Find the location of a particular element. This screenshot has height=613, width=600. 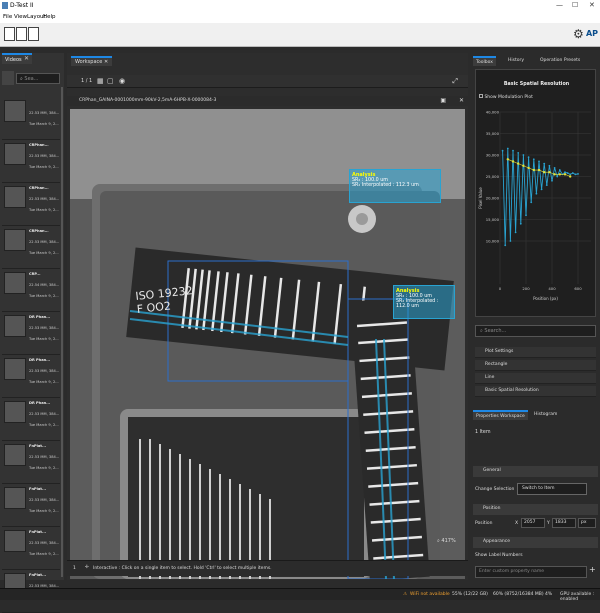

switch-to-item-button: Switch to Item is located at coordinates (552, 489).